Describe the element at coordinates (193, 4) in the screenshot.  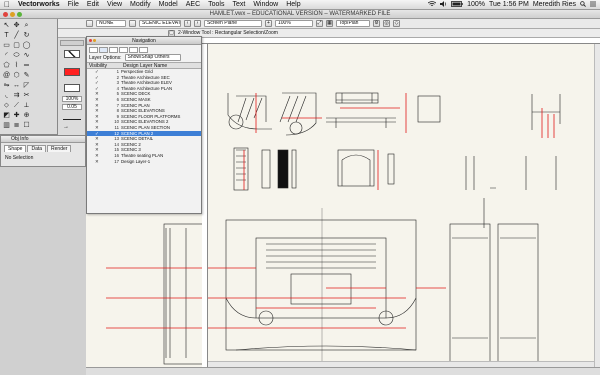
I see `menu-aec: AEC` at that location.